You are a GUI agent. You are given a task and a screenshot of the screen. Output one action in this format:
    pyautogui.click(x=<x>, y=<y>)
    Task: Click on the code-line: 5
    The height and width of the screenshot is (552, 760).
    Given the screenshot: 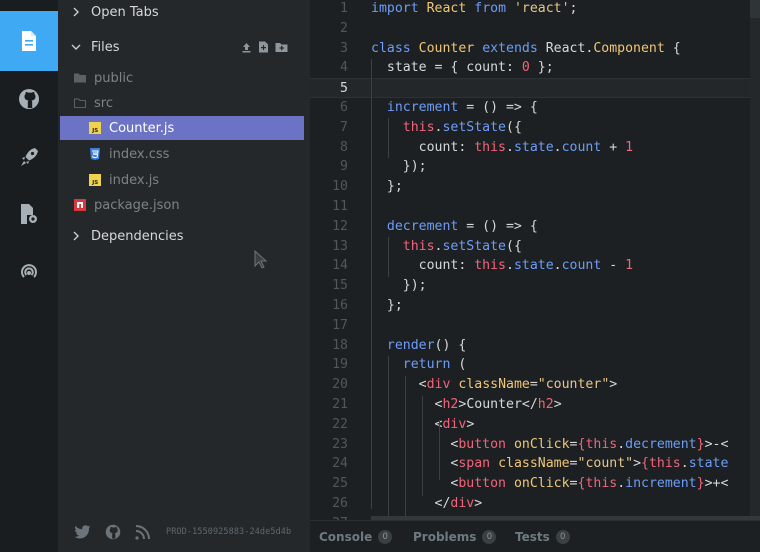 What is the action you would take?
    pyautogui.click(x=535, y=88)
    